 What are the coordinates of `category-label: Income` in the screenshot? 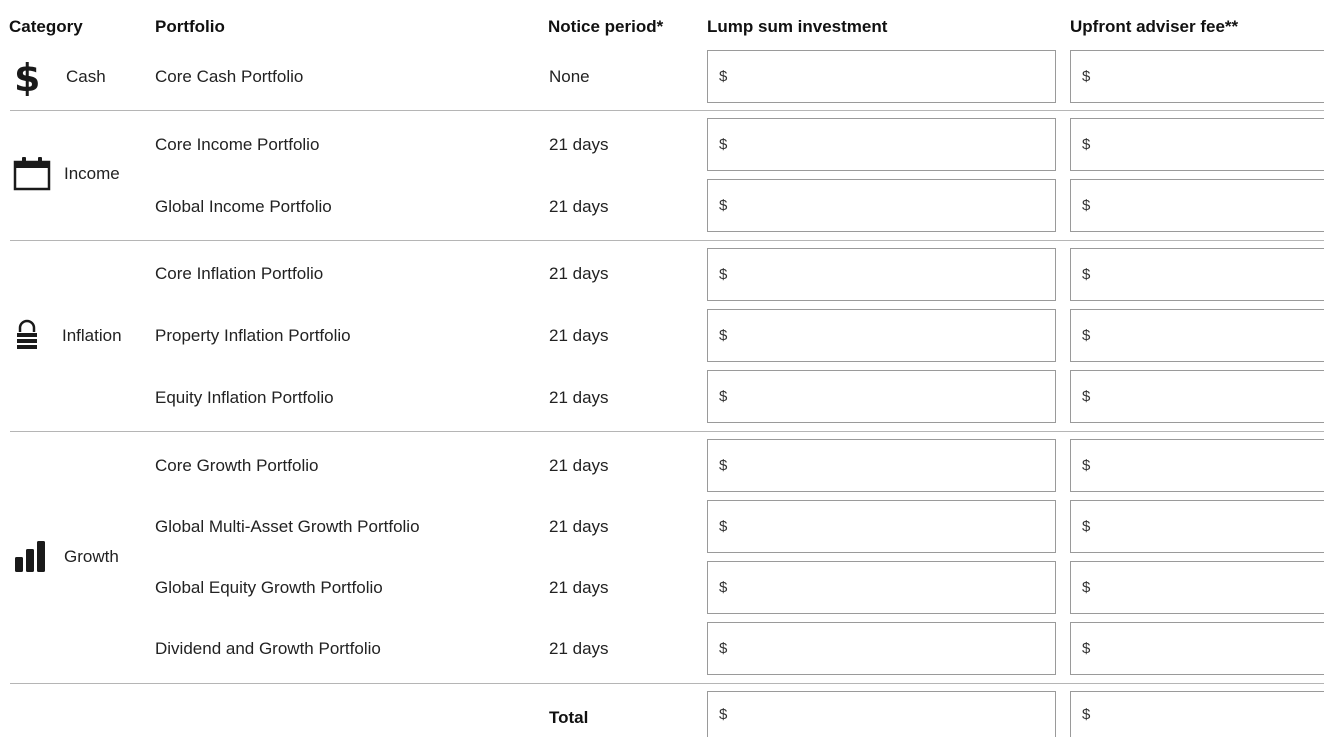 It's located at (92, 173).